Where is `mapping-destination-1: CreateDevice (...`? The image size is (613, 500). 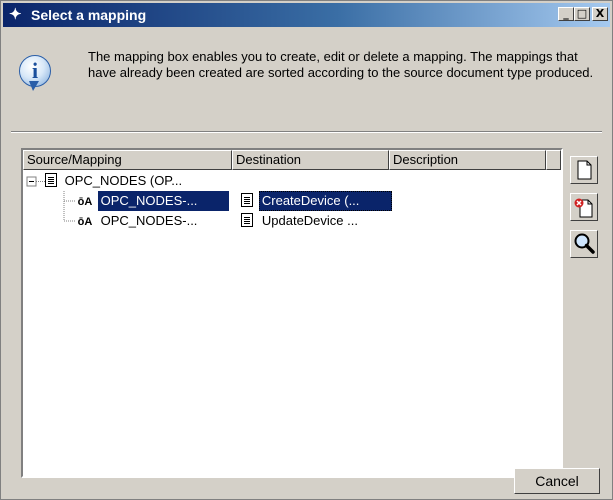 mapping-destination-1: CreateDevice (... is located at coordinates (325, 201).